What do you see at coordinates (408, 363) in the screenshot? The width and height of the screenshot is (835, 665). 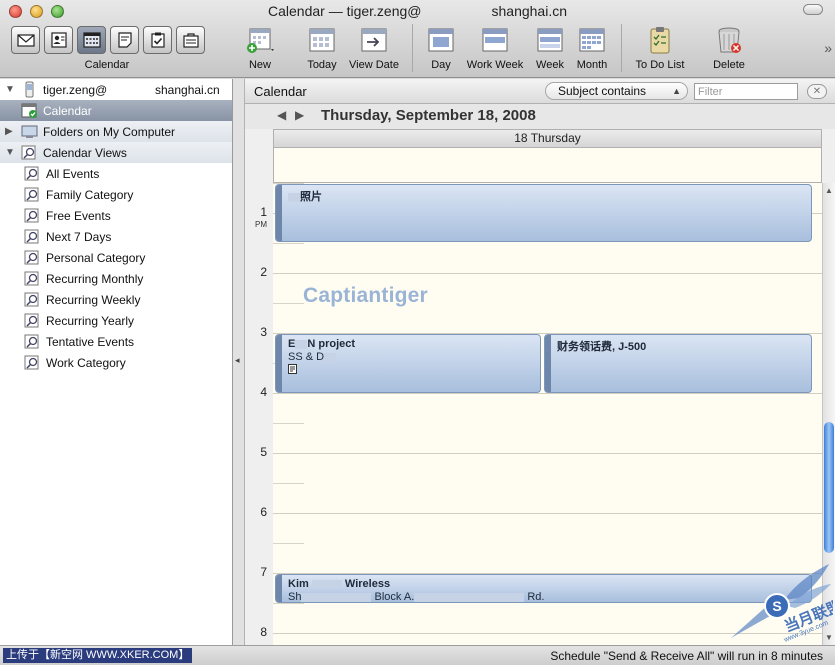 I see `calendar-event: EN project SS & D` at bounding box center [408, 363].